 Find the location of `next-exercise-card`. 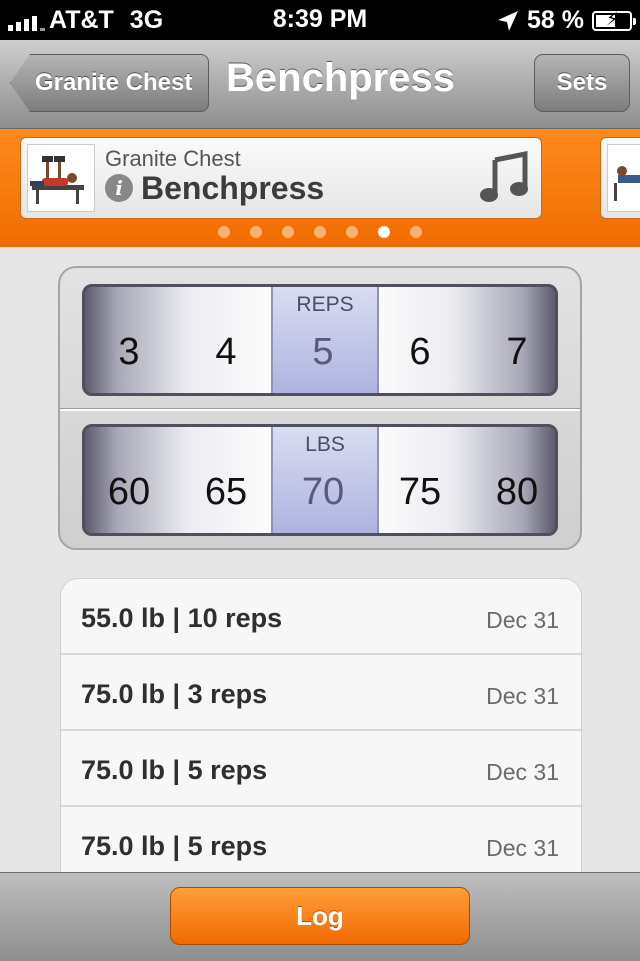

next-exercise-card is located at coordinates (620, 178).